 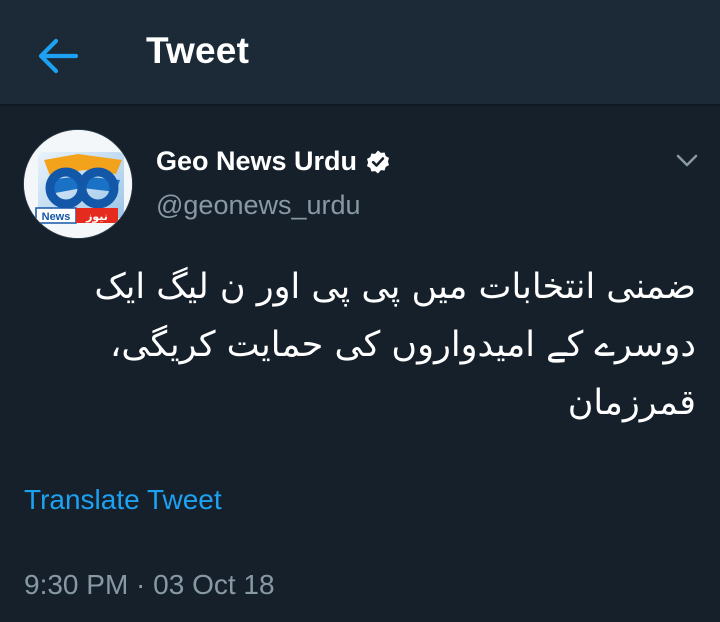 I want to click on avatar-label-left: News, so click(x=56, y=217).